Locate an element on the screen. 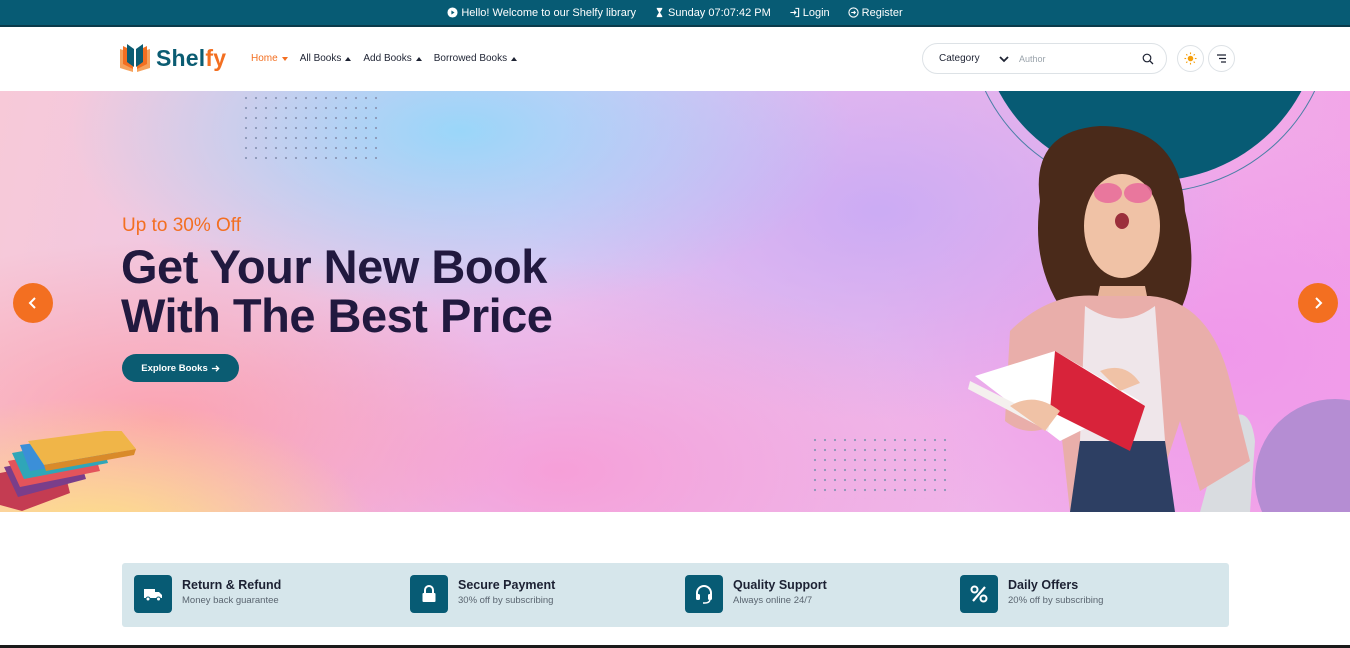 This screenshot has width=1350, height=648. explore-books-button: Explore Books is located at coordinates (180, 368).